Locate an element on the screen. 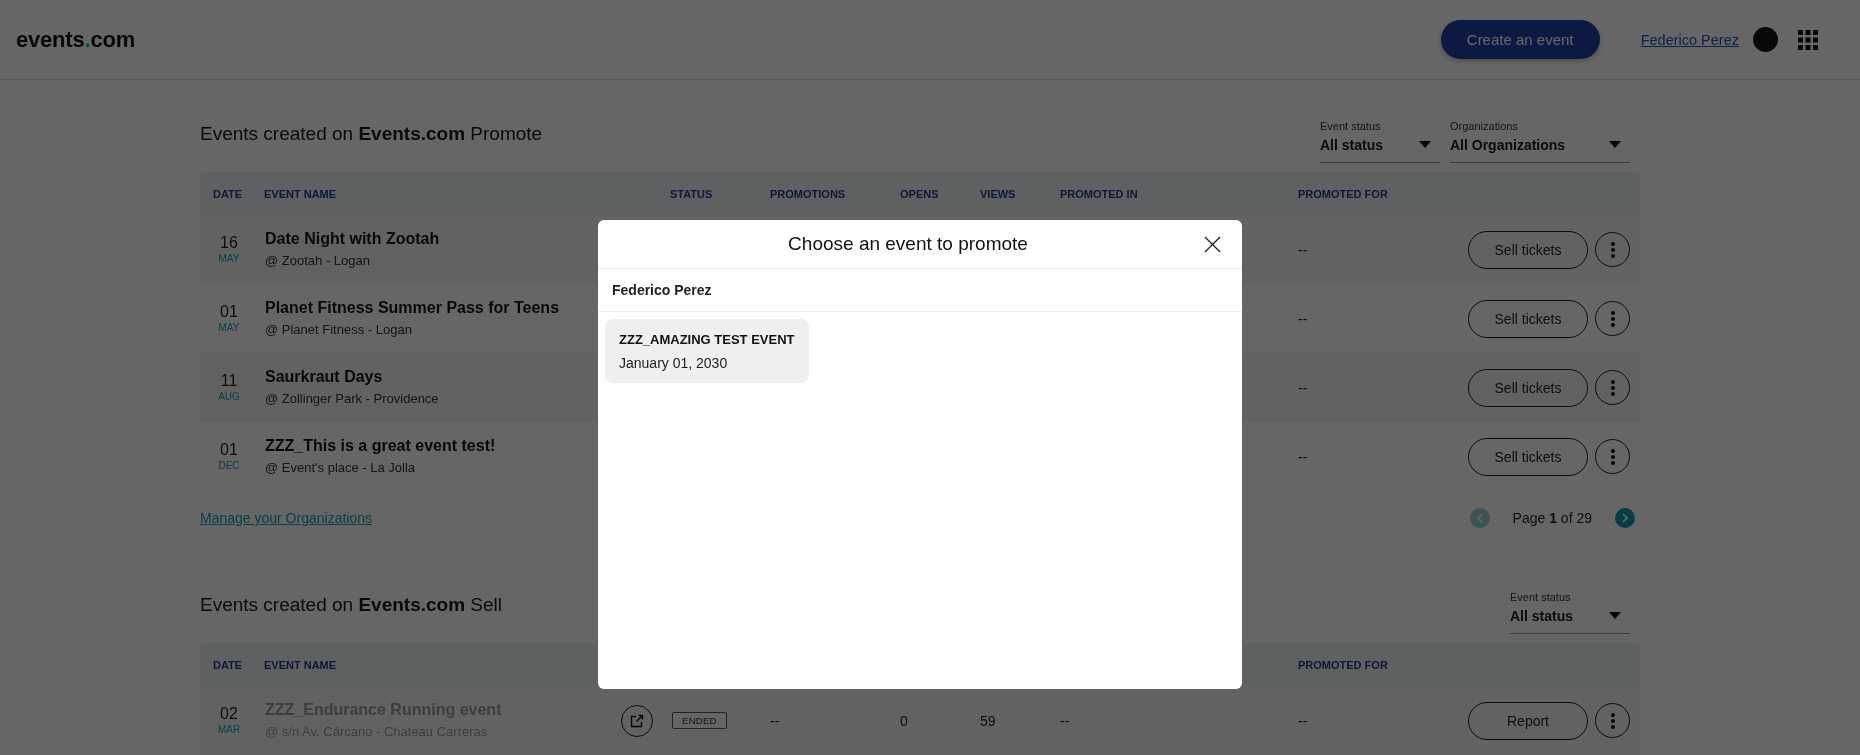  apps-grid-icon is located at coordinates (1808, 39).